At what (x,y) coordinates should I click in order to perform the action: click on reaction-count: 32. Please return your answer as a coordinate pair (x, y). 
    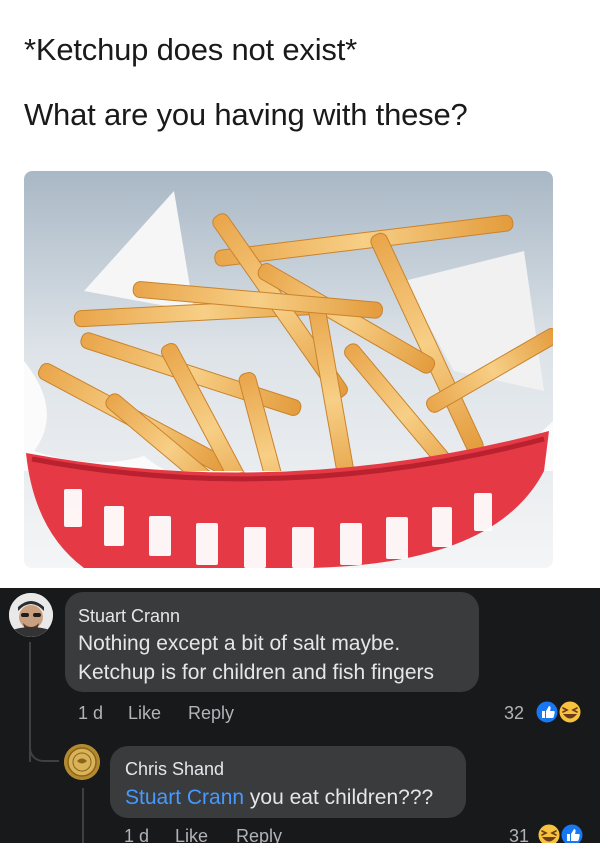
    Looking at the image, I should click on (514, 713).